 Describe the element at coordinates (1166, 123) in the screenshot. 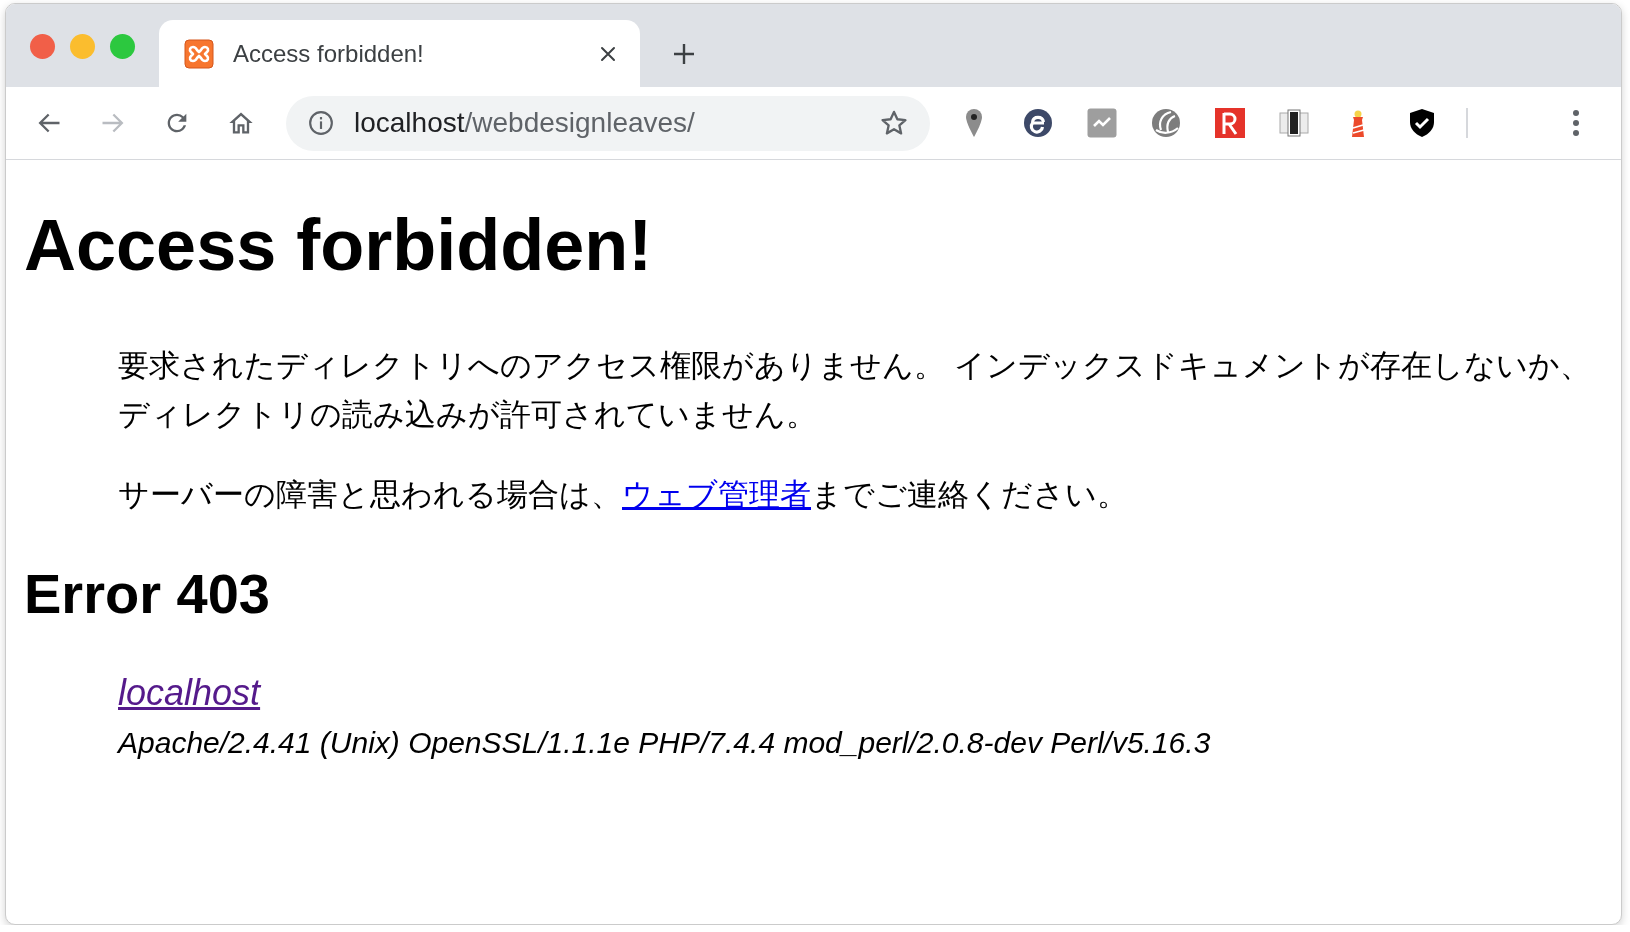

I see `swirl-globe-icon` at that location.